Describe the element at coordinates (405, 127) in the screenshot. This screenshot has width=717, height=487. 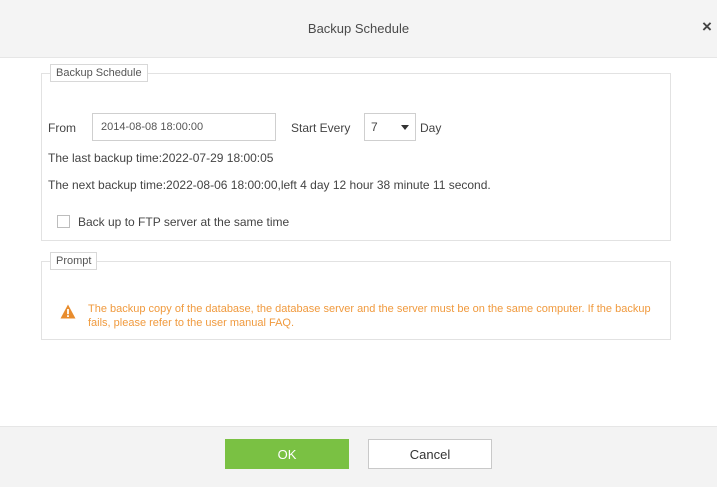
I see `chevron-down-icon` at that location.